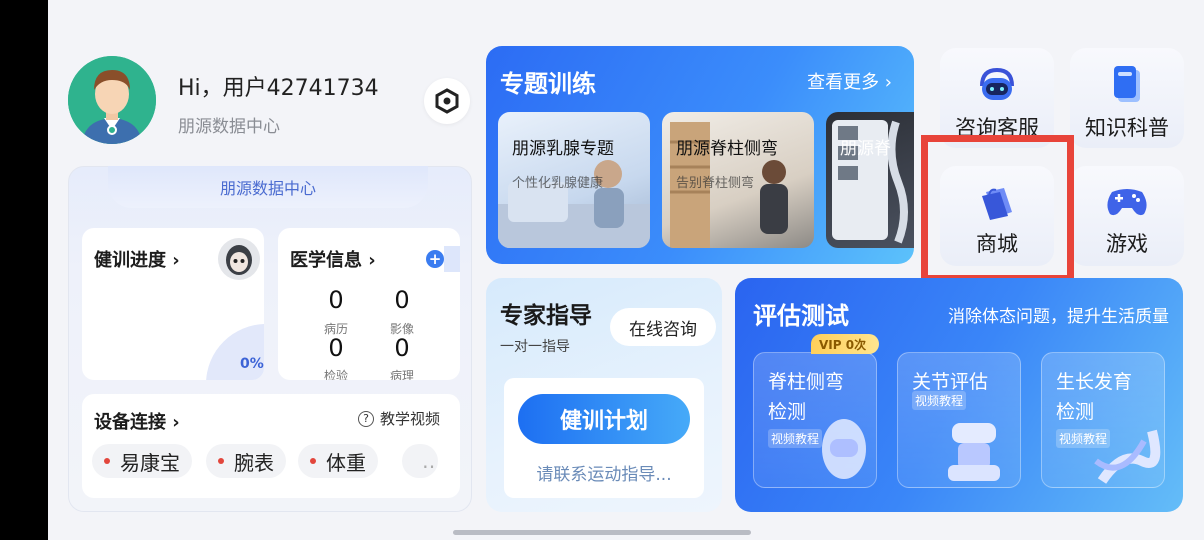 This screenshot has width=1204, height=540. Describe the element at coordinates (815, 420) in the screenshot. I see `assess-card-scoliosis: 脊柱侧弯检测 视频教程` at that location.